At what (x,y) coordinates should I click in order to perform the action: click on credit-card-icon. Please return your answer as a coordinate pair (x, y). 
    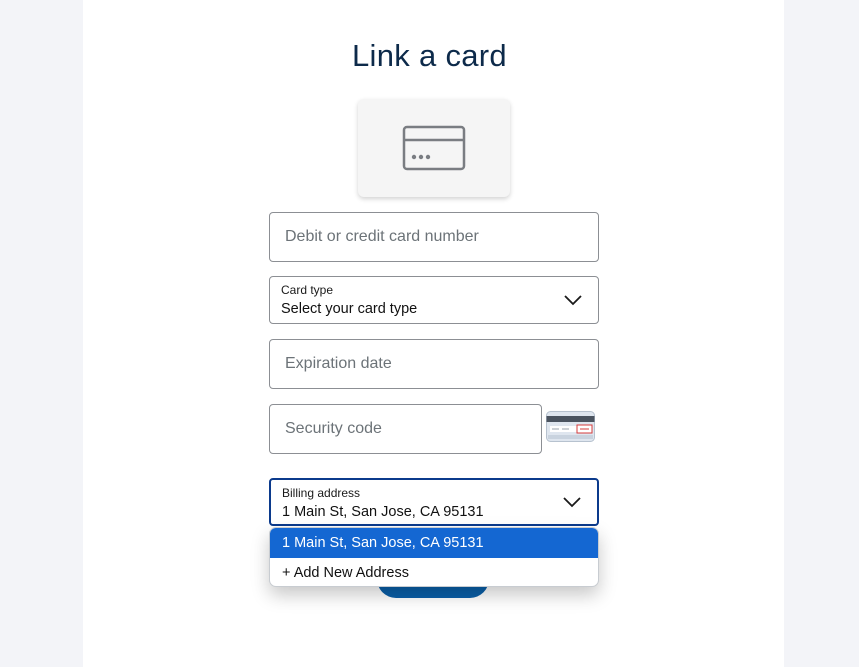
    Looking at the image, I should click on (434, 148).